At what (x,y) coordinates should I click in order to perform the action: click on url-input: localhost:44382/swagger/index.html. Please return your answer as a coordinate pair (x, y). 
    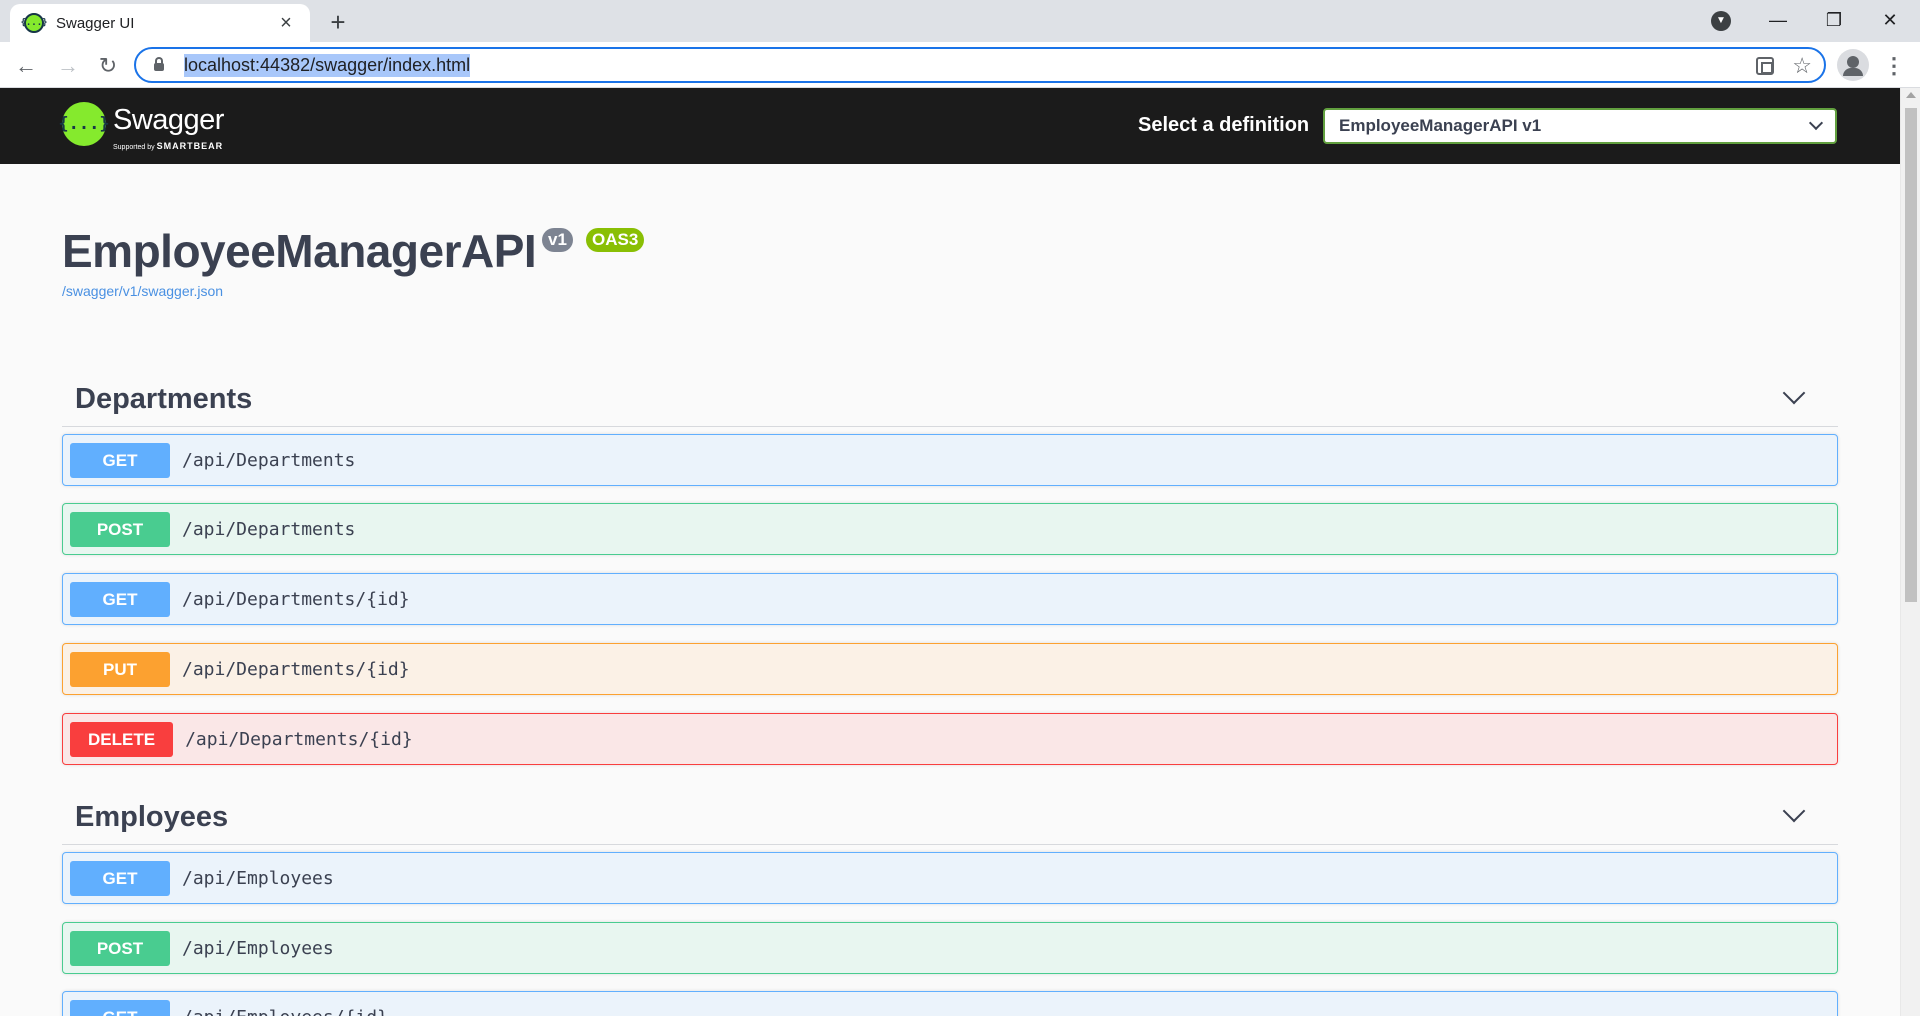
    Looking at the image, I should click on (327, 65).